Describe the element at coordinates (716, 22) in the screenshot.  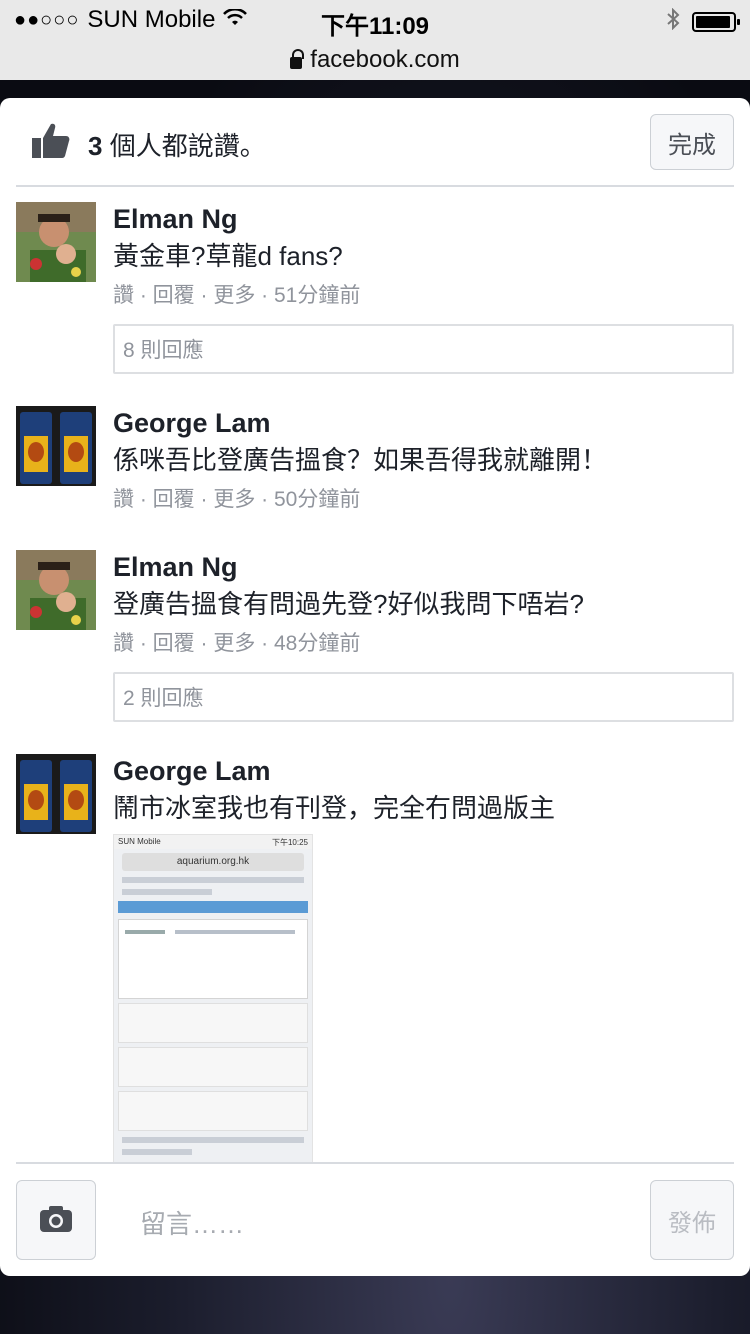
I see `battery-icon` at that location.